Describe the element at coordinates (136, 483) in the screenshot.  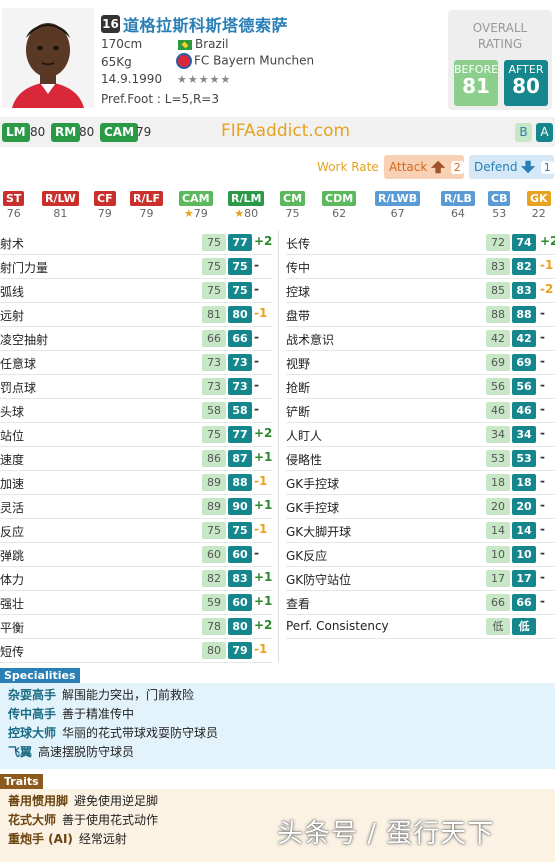
I see `stat-row: 加速 89 88 -1` at that location.